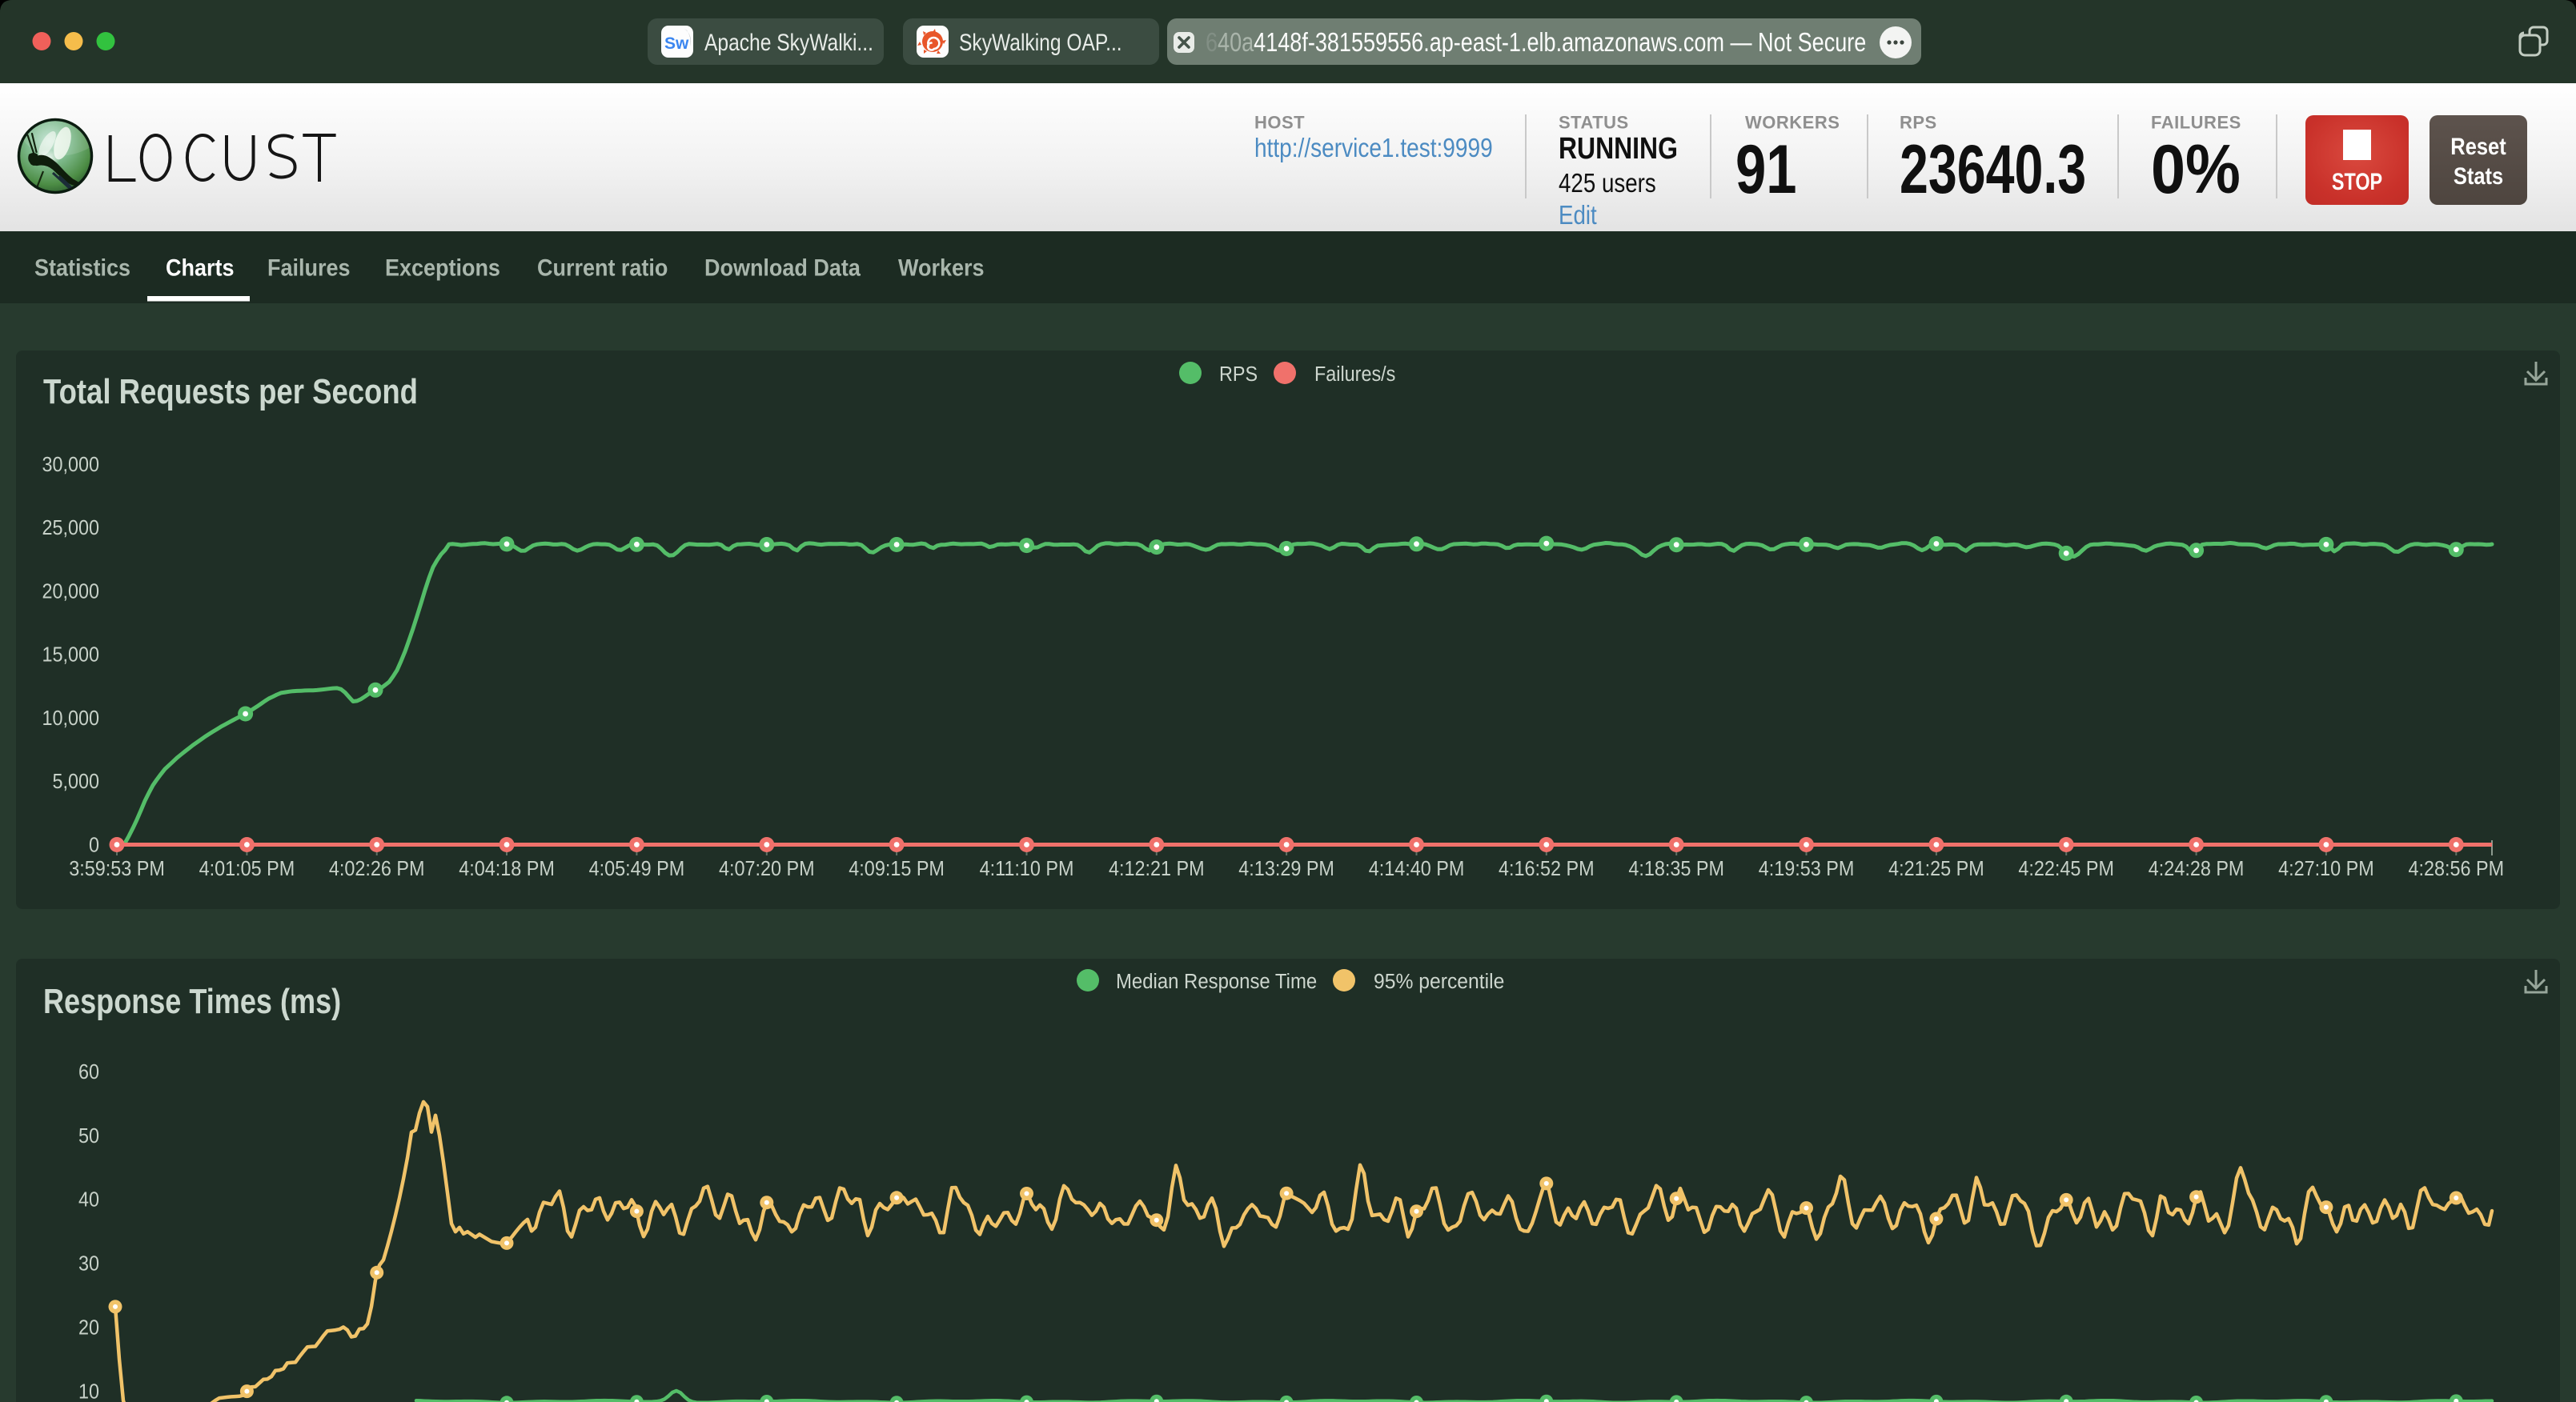 This screenshot has width=2576, height=1402. I want to click on svg-text: 60, so click(88, 1073).